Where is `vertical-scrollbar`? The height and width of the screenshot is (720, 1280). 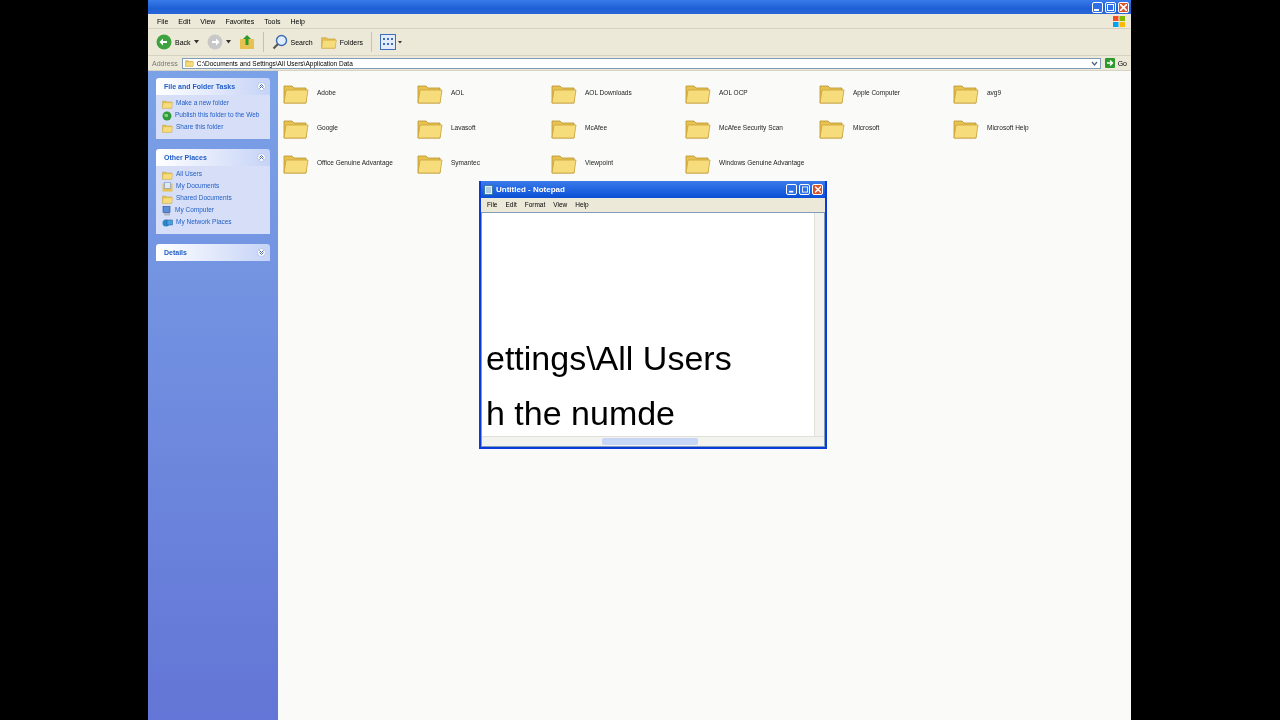
vertical-scrollbar is located at coordinates (819, 324).